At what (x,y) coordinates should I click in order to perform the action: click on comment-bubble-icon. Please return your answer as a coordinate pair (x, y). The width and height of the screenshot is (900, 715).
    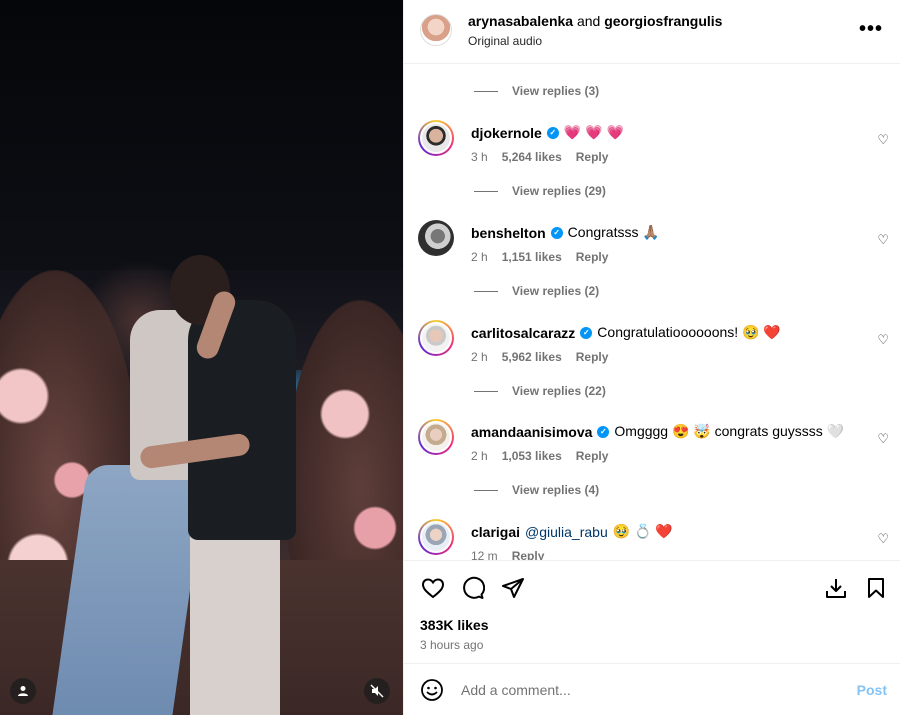
    Looking at the image, I should click on (473, 588).